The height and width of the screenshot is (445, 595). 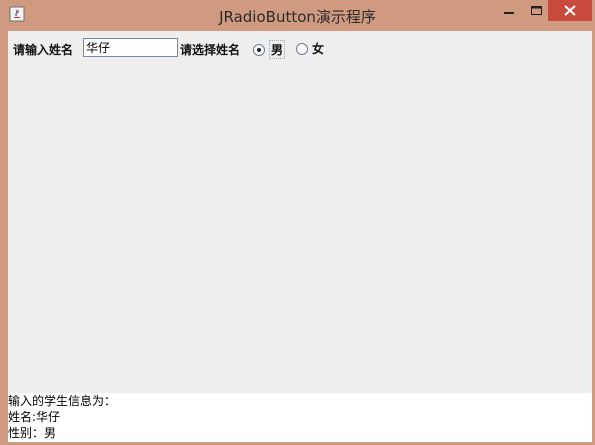 What do you see at coordinates (297, 15) in the screenshot?
I see `title-bar: JRadioButton演示程序` at bounding box center [297, 15].